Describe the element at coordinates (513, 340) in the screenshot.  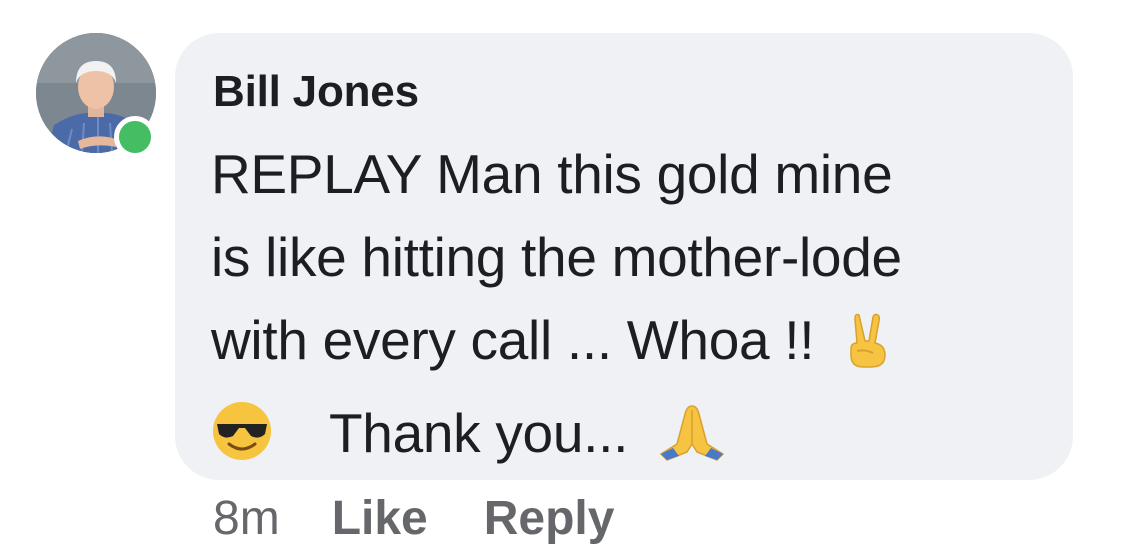
I see `comment-line-3: with every call ... Whoa !!` at that location.